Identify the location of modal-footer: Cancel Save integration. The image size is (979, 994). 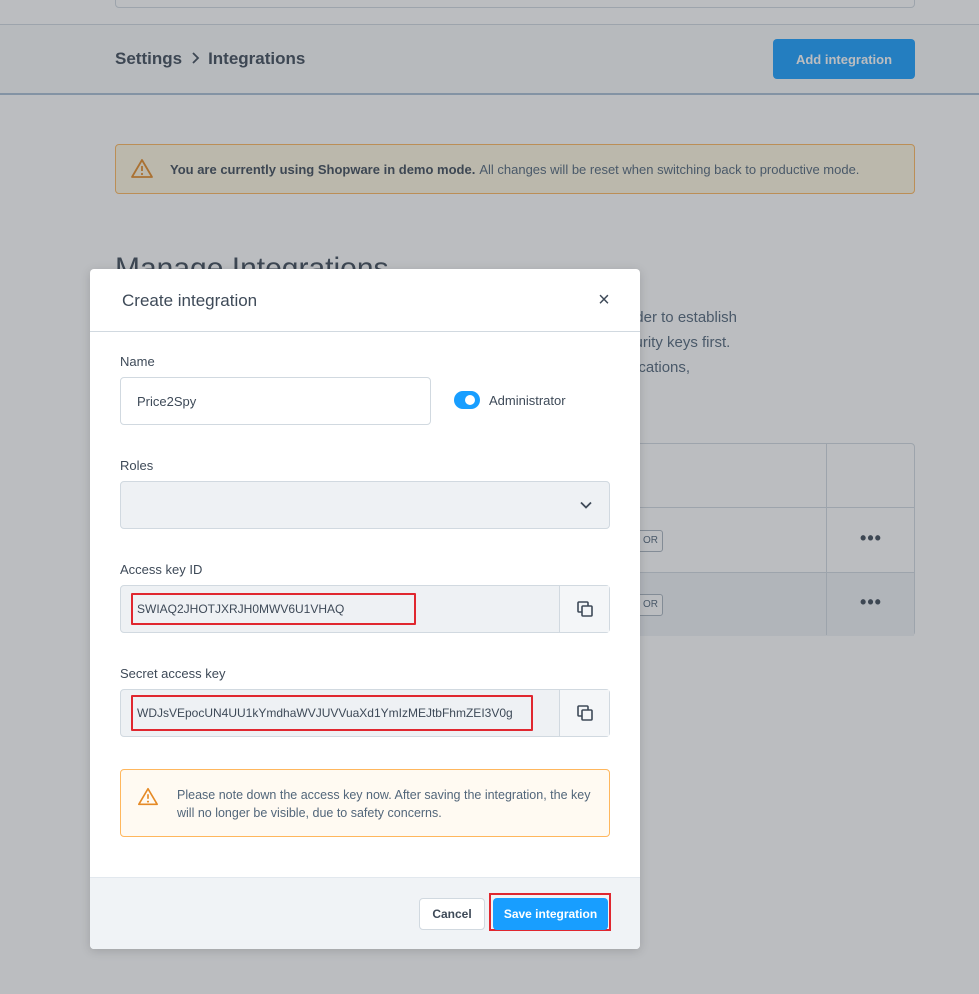
(365, 913).